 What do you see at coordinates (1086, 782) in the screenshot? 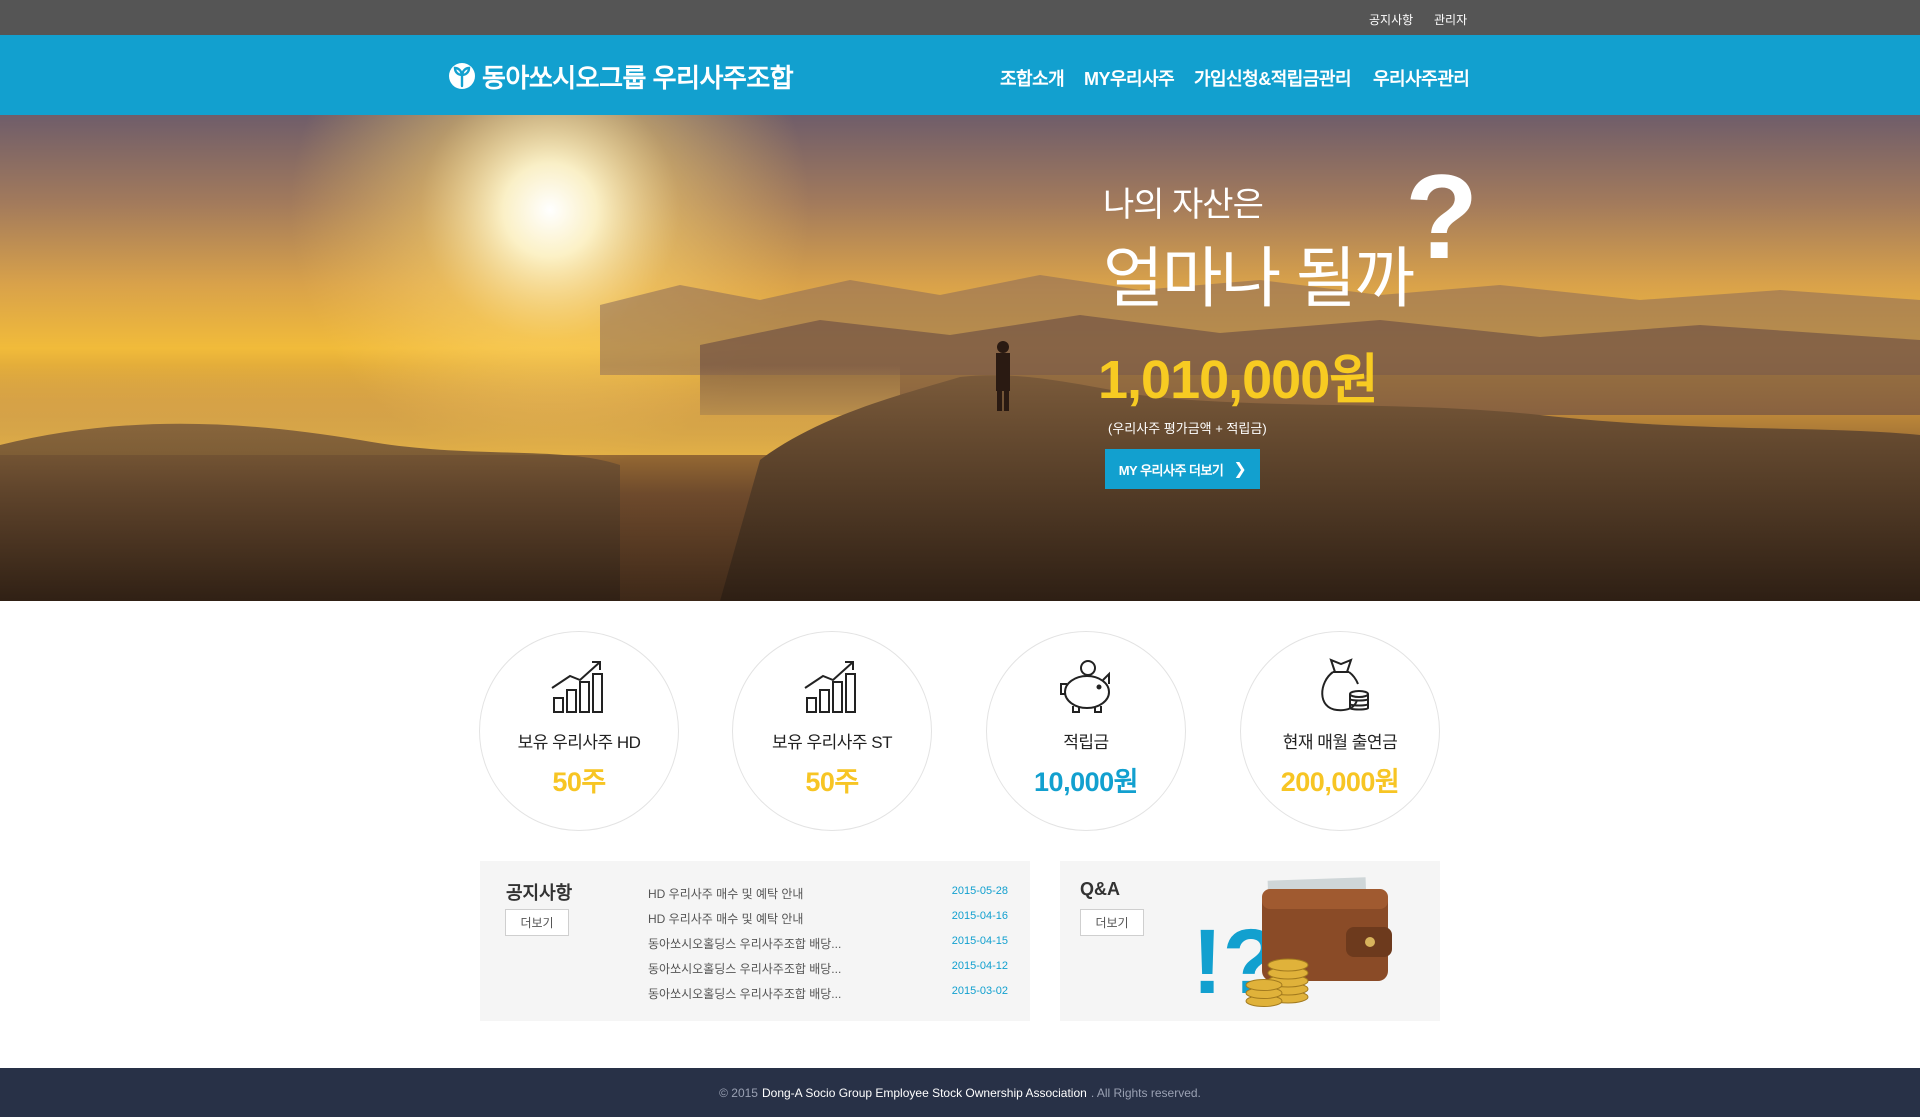
I see `stat-value: 10,000원` at bounding box center [1086, 782].